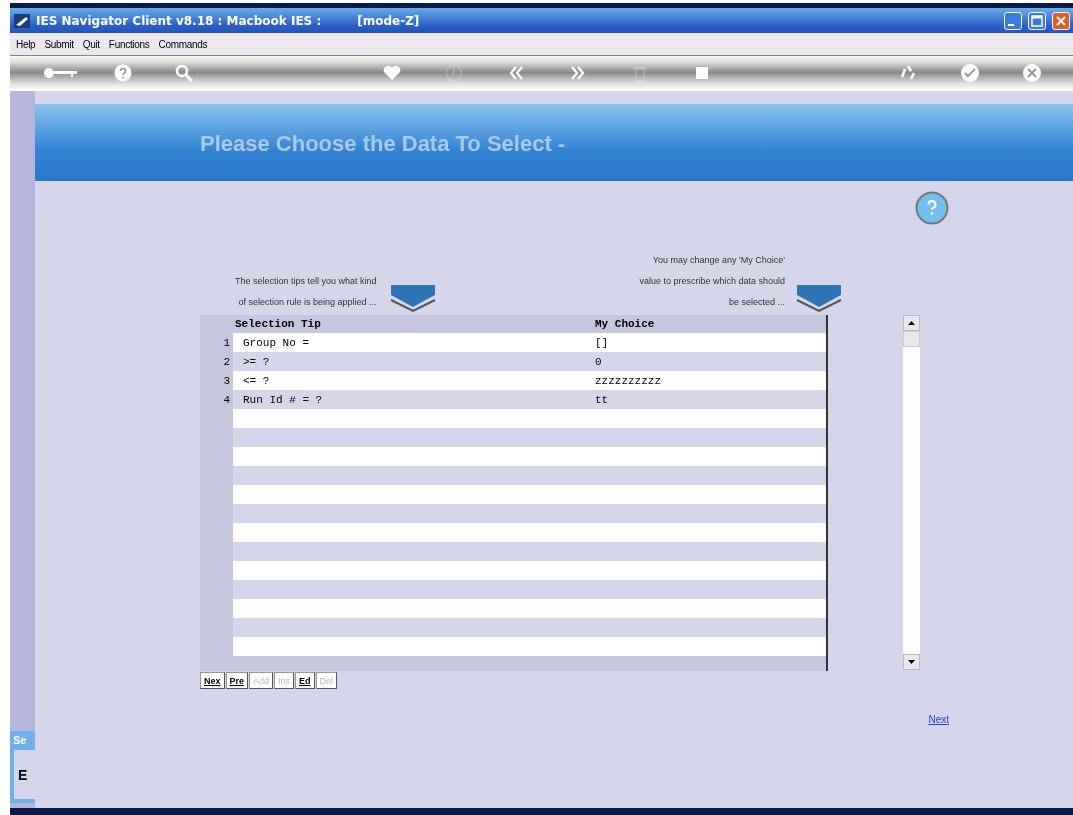 The height and width of the screenshot is (815, 1073). Describe the element at coordinates (61, 72) in the screenshot. I see `key-icon` at that location.